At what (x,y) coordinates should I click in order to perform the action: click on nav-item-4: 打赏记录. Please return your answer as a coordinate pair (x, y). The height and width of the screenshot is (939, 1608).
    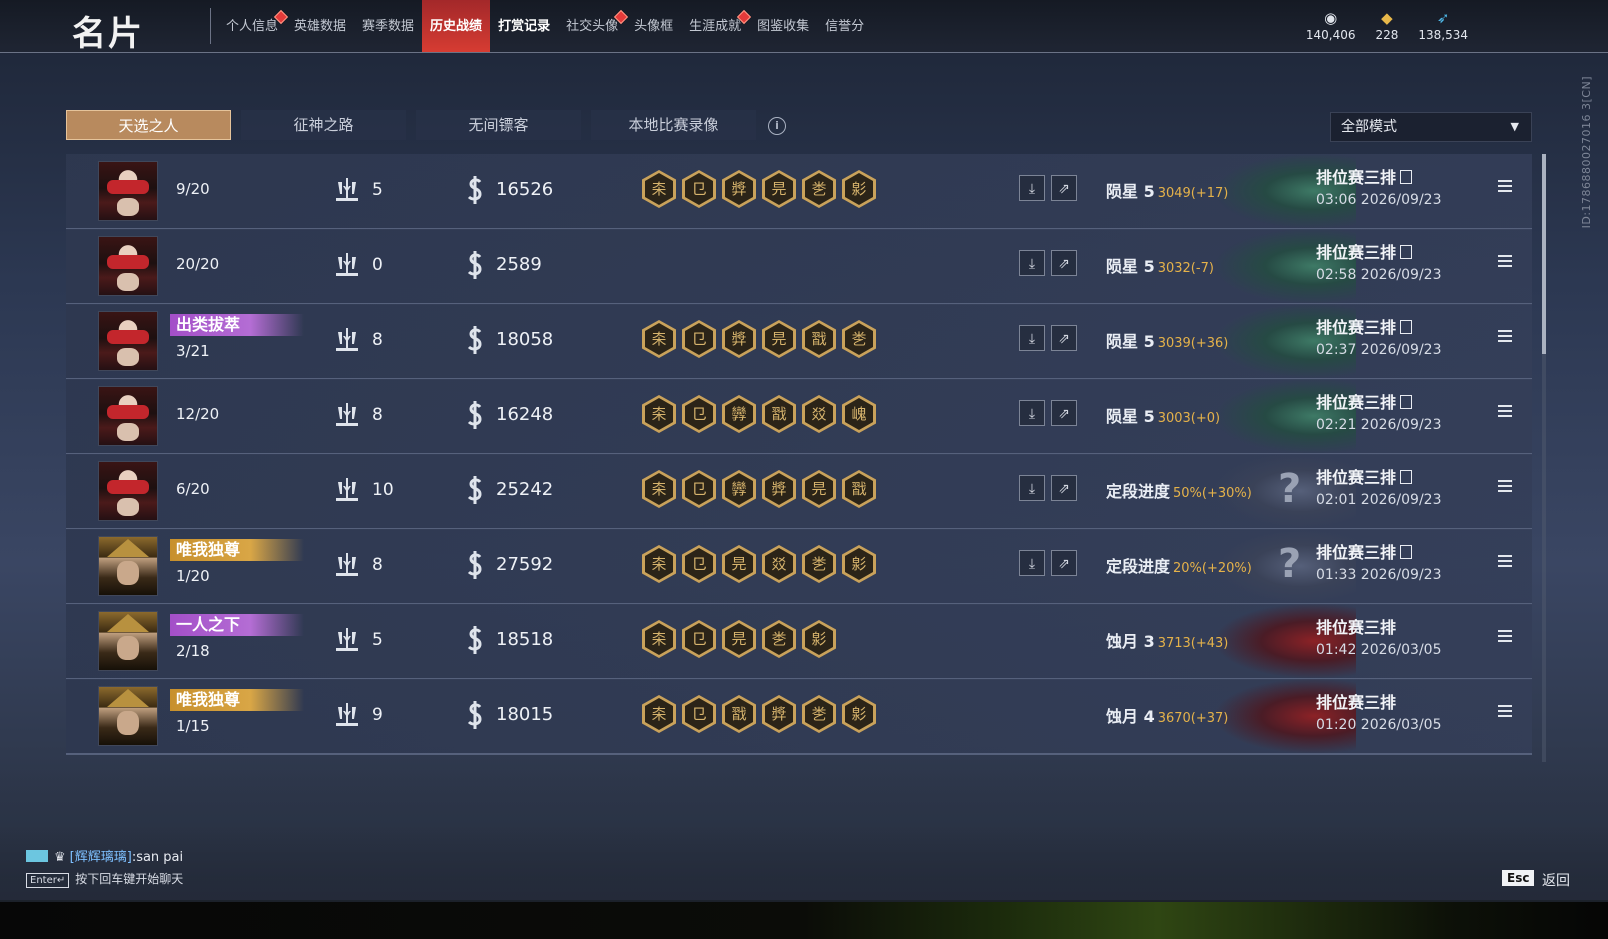
    Looking at the image, I should click on (524, 26).